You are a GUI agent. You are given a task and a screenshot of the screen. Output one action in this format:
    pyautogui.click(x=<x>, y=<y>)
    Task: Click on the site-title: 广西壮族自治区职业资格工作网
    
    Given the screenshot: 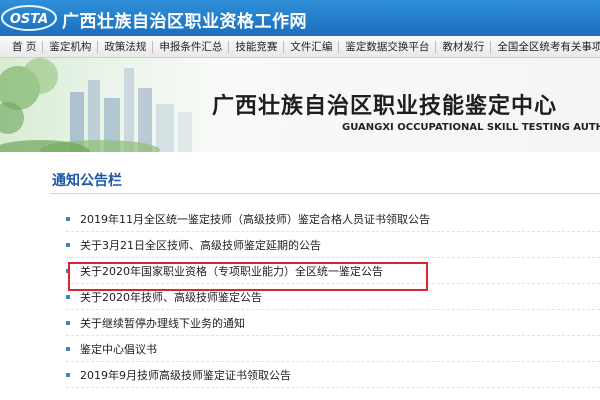 What is the action you would take?
    pyautogui.click(x=184, y=22)
    